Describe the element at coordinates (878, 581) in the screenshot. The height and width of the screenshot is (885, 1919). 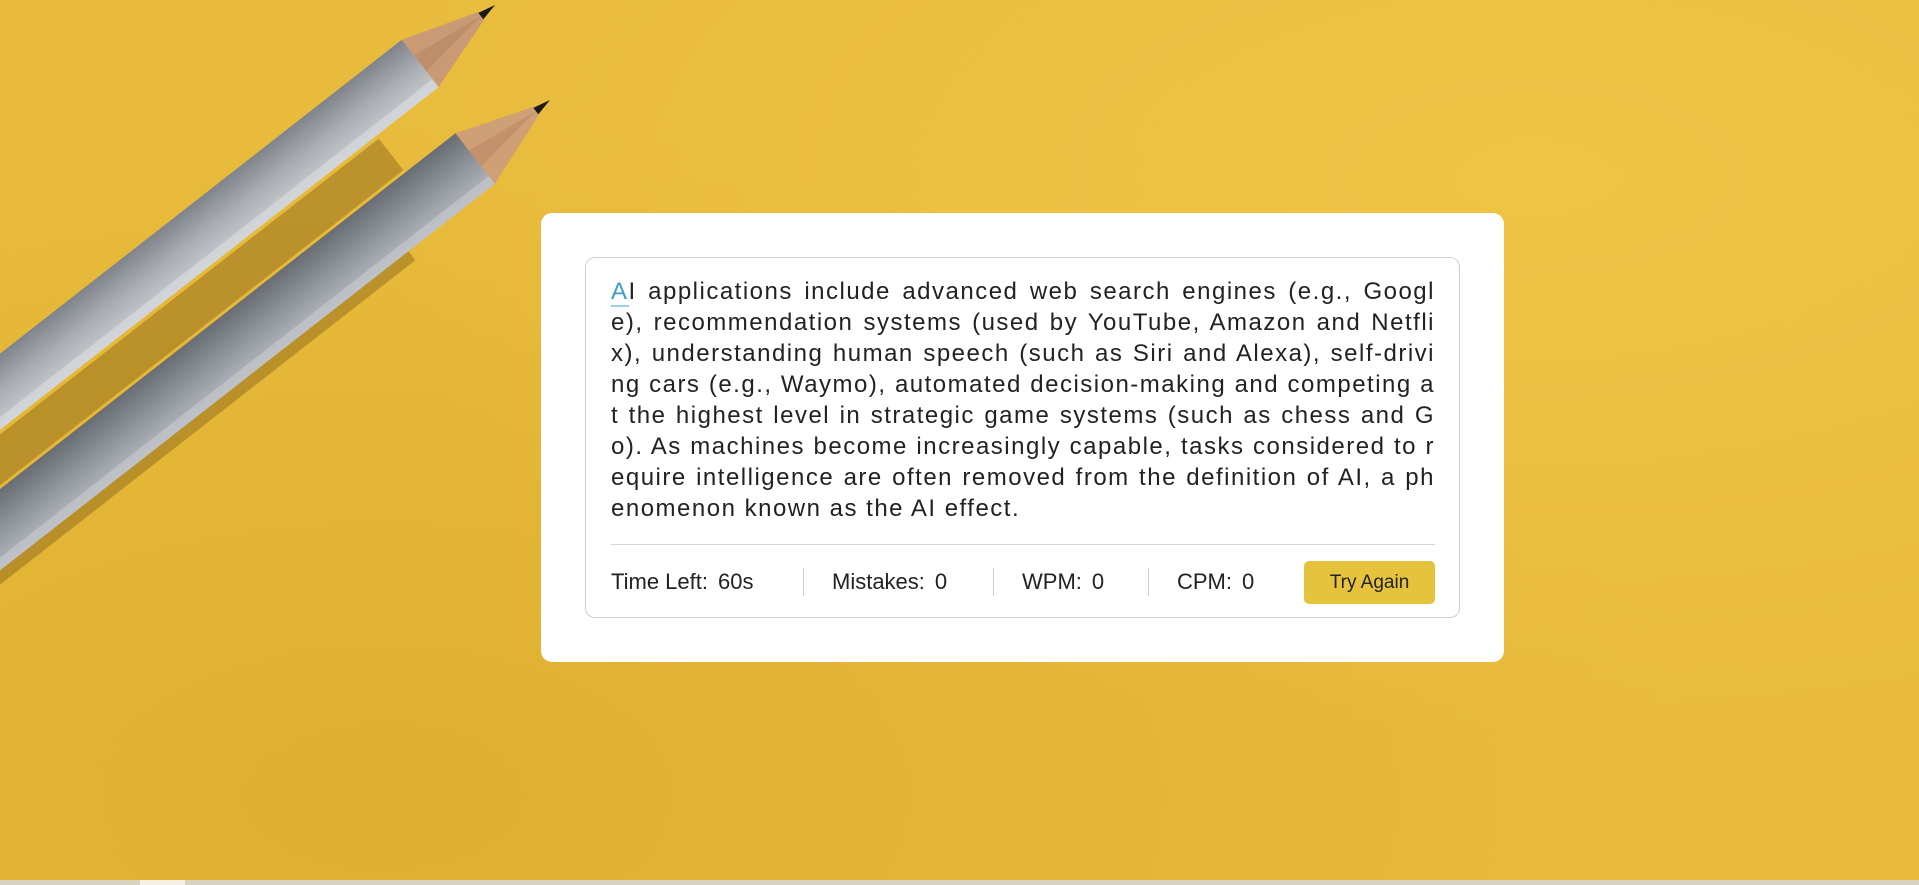
I see `mistakes-label: Mistakes:` at that location.